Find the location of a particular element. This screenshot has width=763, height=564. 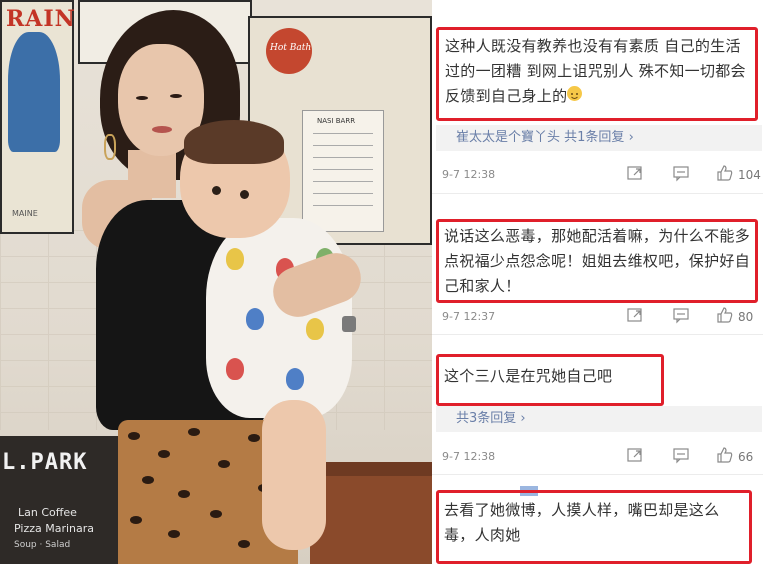

reply-summary: 崔太太是个寶丫头 共1条回复 › is located at coordinates (599, 138).